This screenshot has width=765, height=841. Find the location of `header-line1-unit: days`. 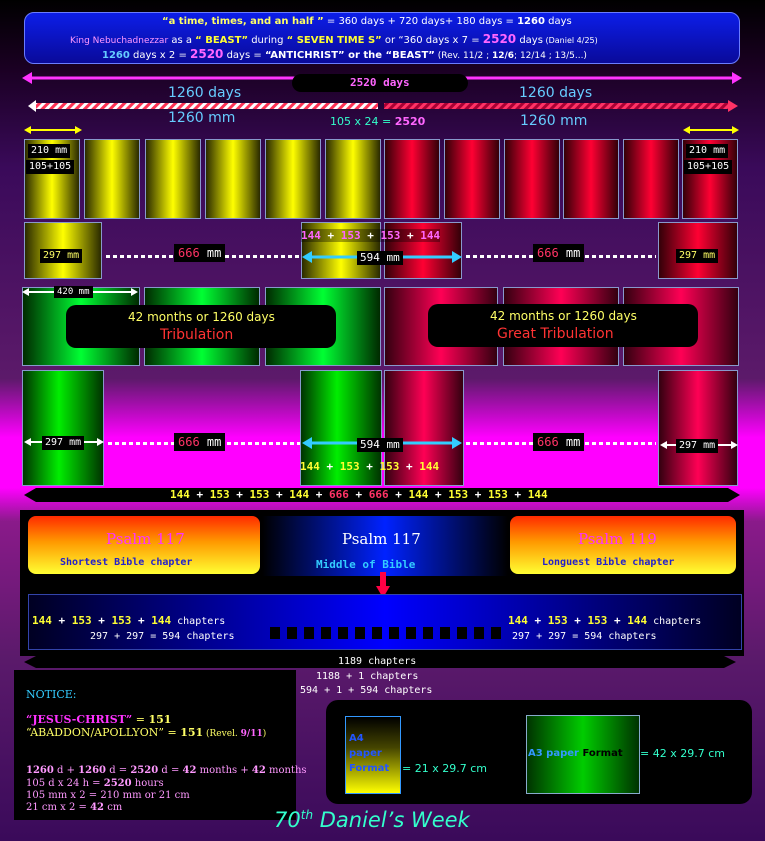

header-line1-unit: days is located at coordinates (558, 21).